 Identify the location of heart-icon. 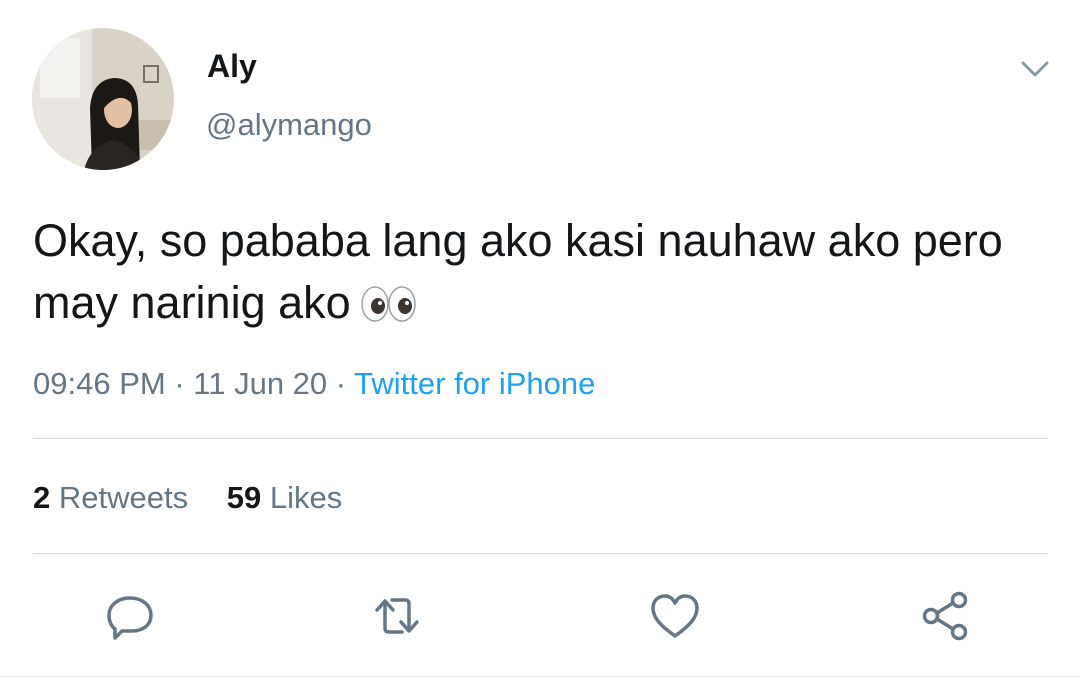
(675, 616).